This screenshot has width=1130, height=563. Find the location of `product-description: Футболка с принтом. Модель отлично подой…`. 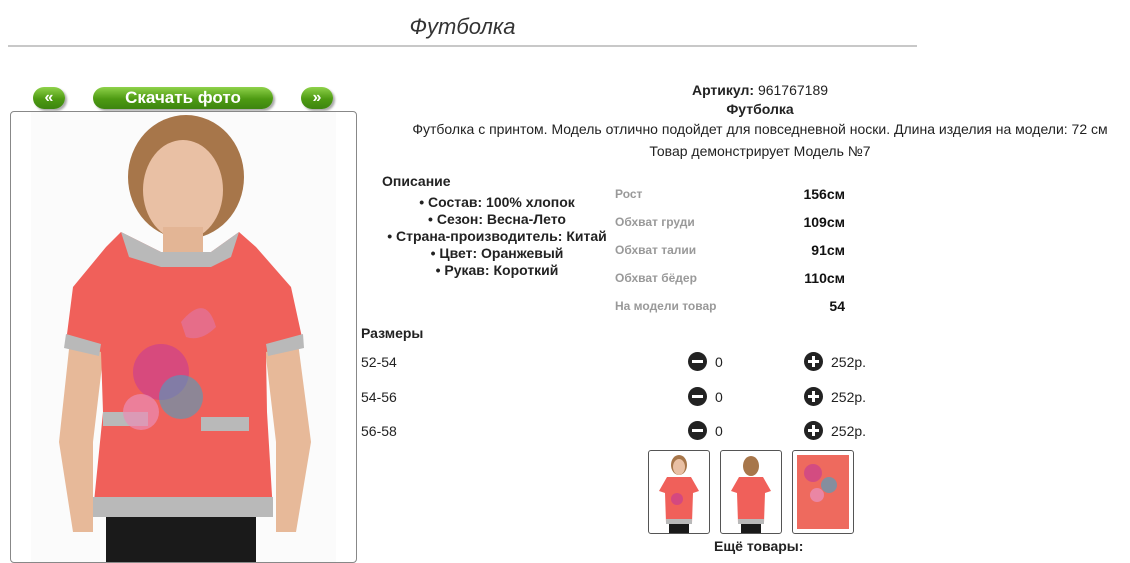

product-description: Футболка с принтом. Модель отлично подой… is located at coordinates (760, 129).